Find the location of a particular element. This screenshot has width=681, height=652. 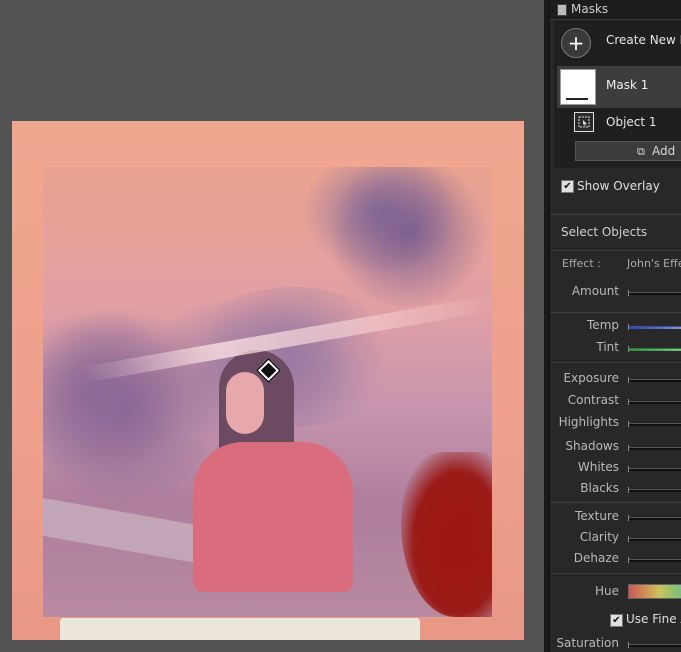

add-icon: ⧉ is located at coordinates (641, 151).